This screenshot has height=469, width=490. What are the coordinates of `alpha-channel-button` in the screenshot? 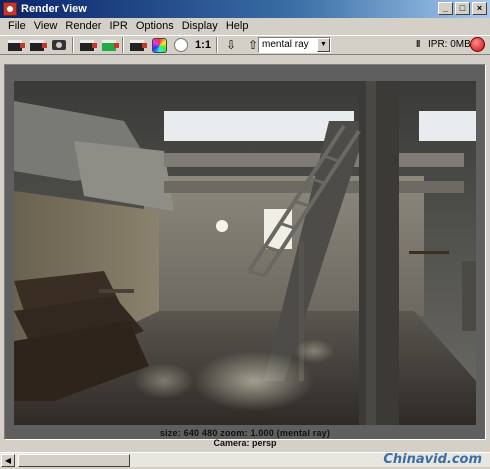 It's located at (181, 45).